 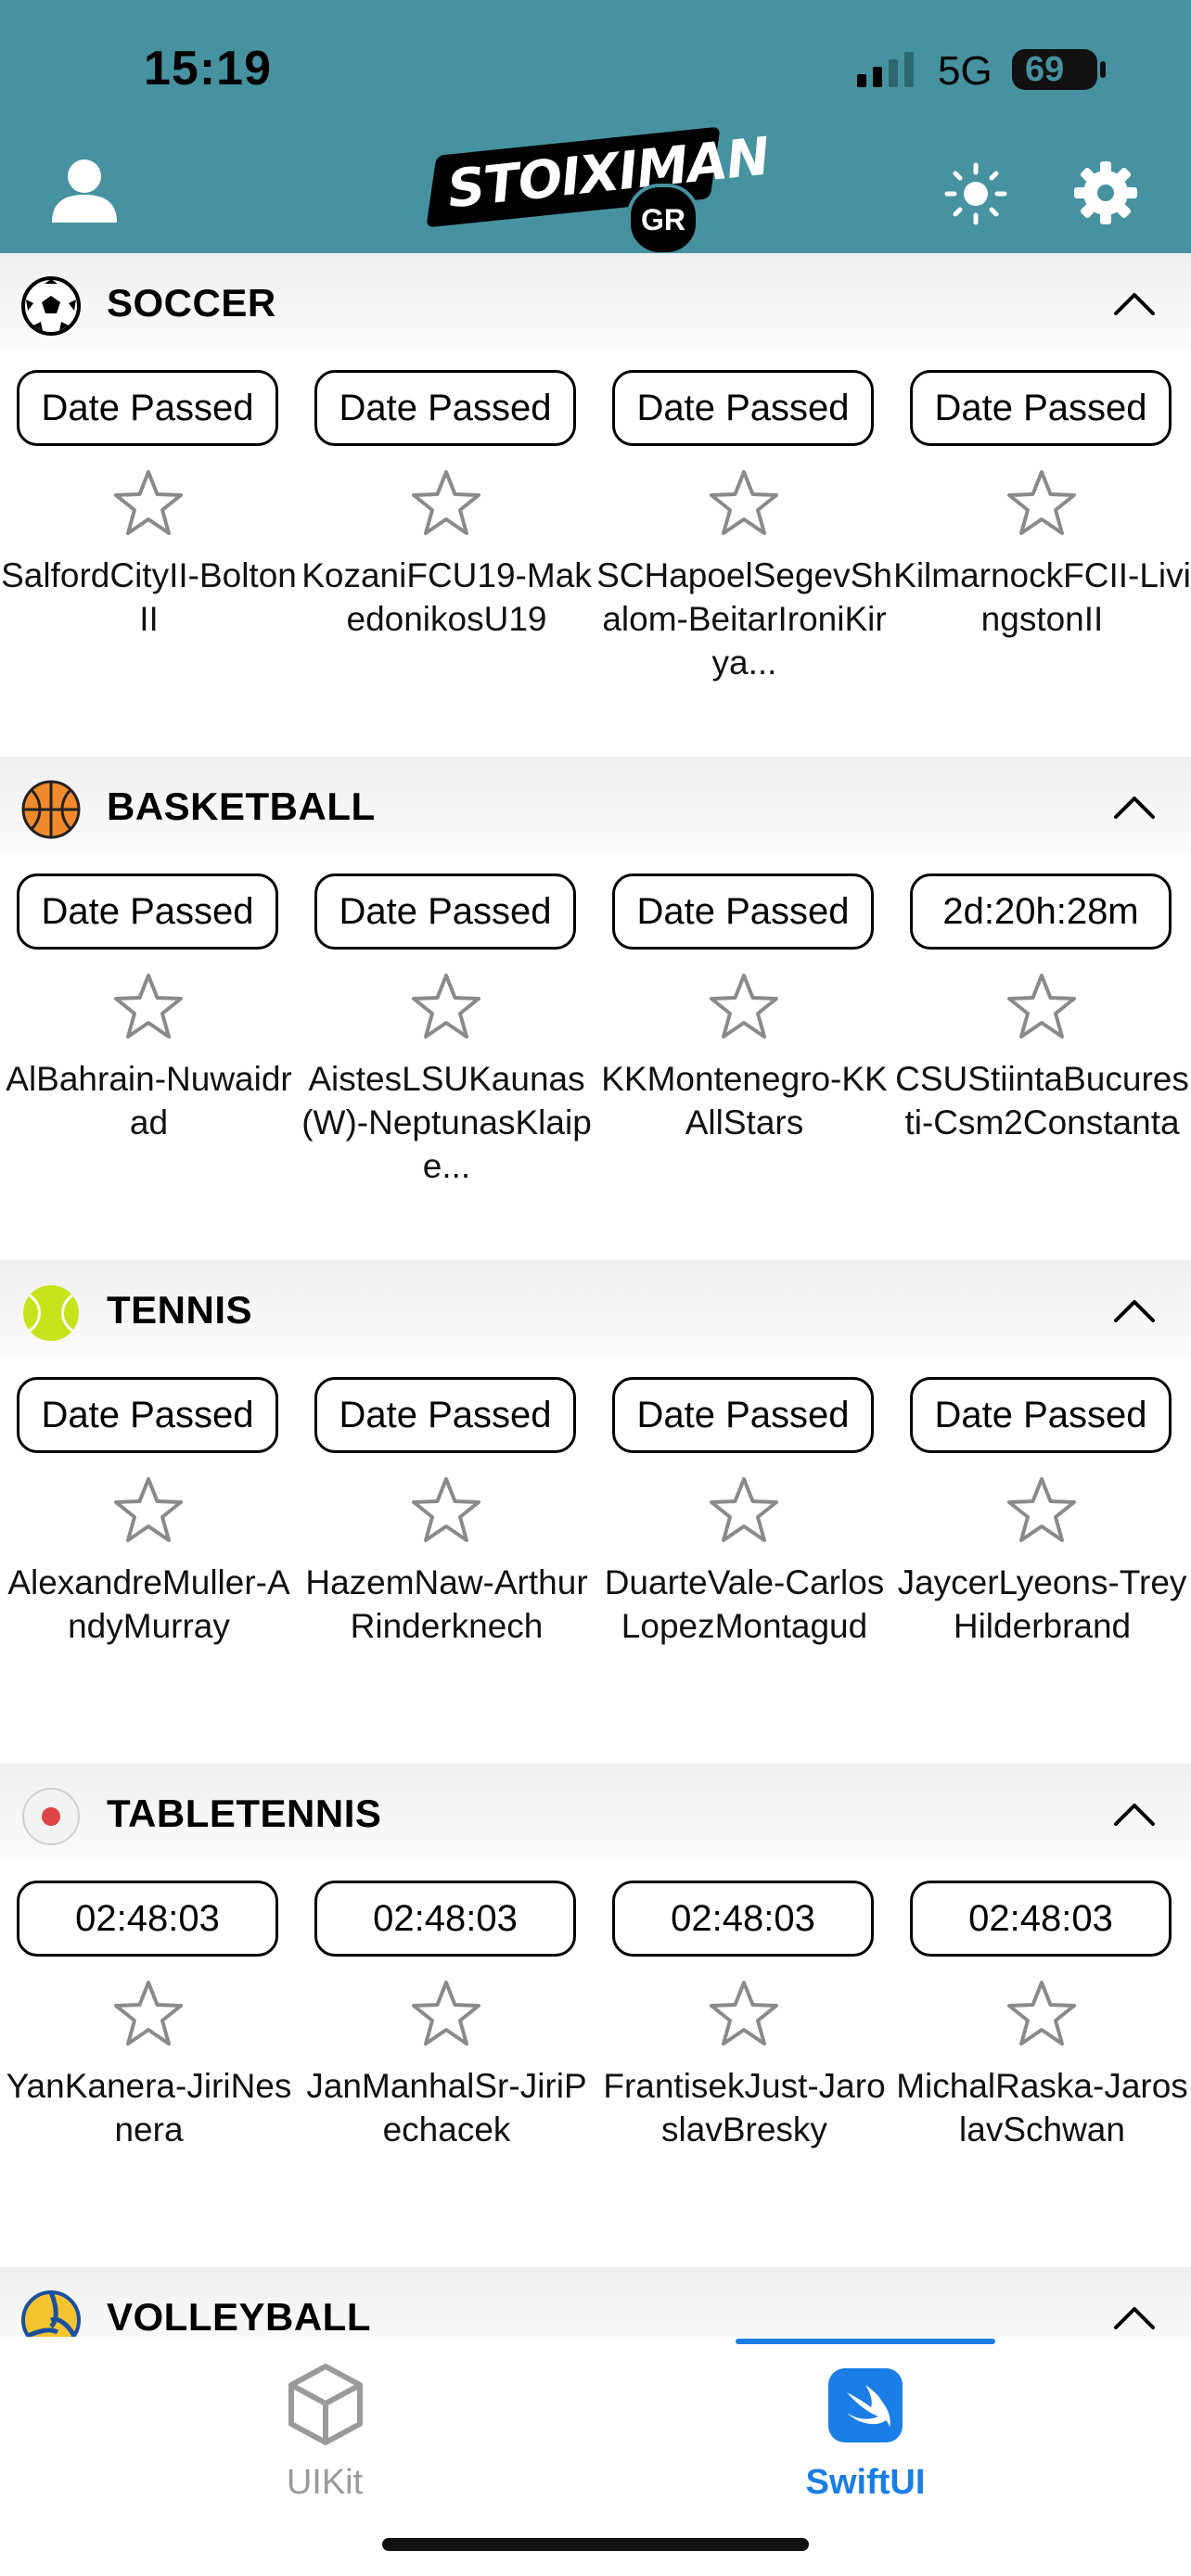 I want to click on section-title: BASKETBALL, so click(x=241, y=806).